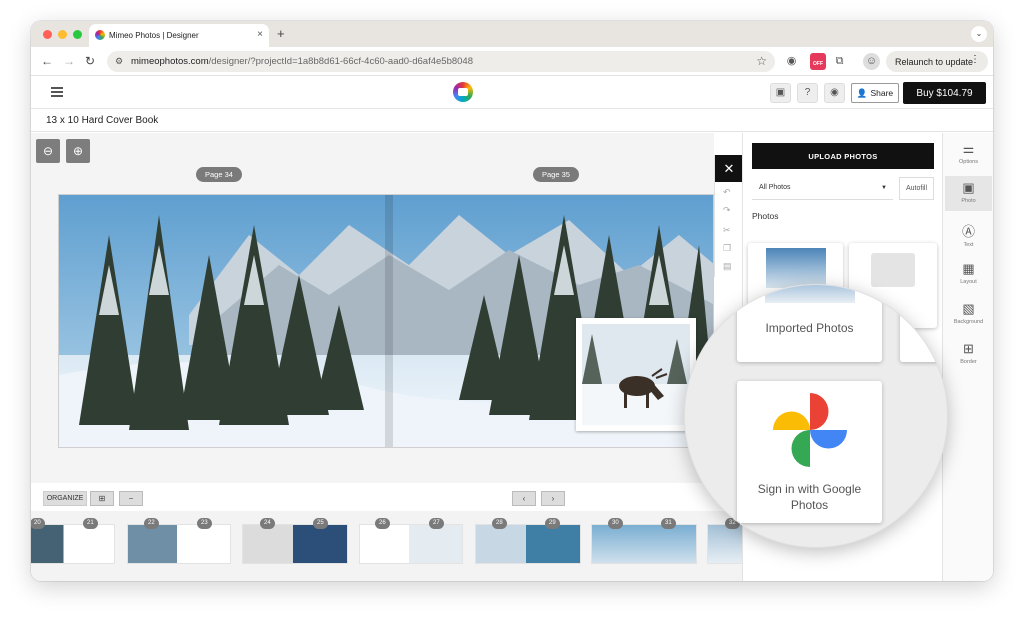 Image resolution: width=1024 pixels, height=625 pixels. What do you see at coordinates (260, 34) in the screenshot?
I see `tab-close-icon: ×` at bounding box center [260, 34].